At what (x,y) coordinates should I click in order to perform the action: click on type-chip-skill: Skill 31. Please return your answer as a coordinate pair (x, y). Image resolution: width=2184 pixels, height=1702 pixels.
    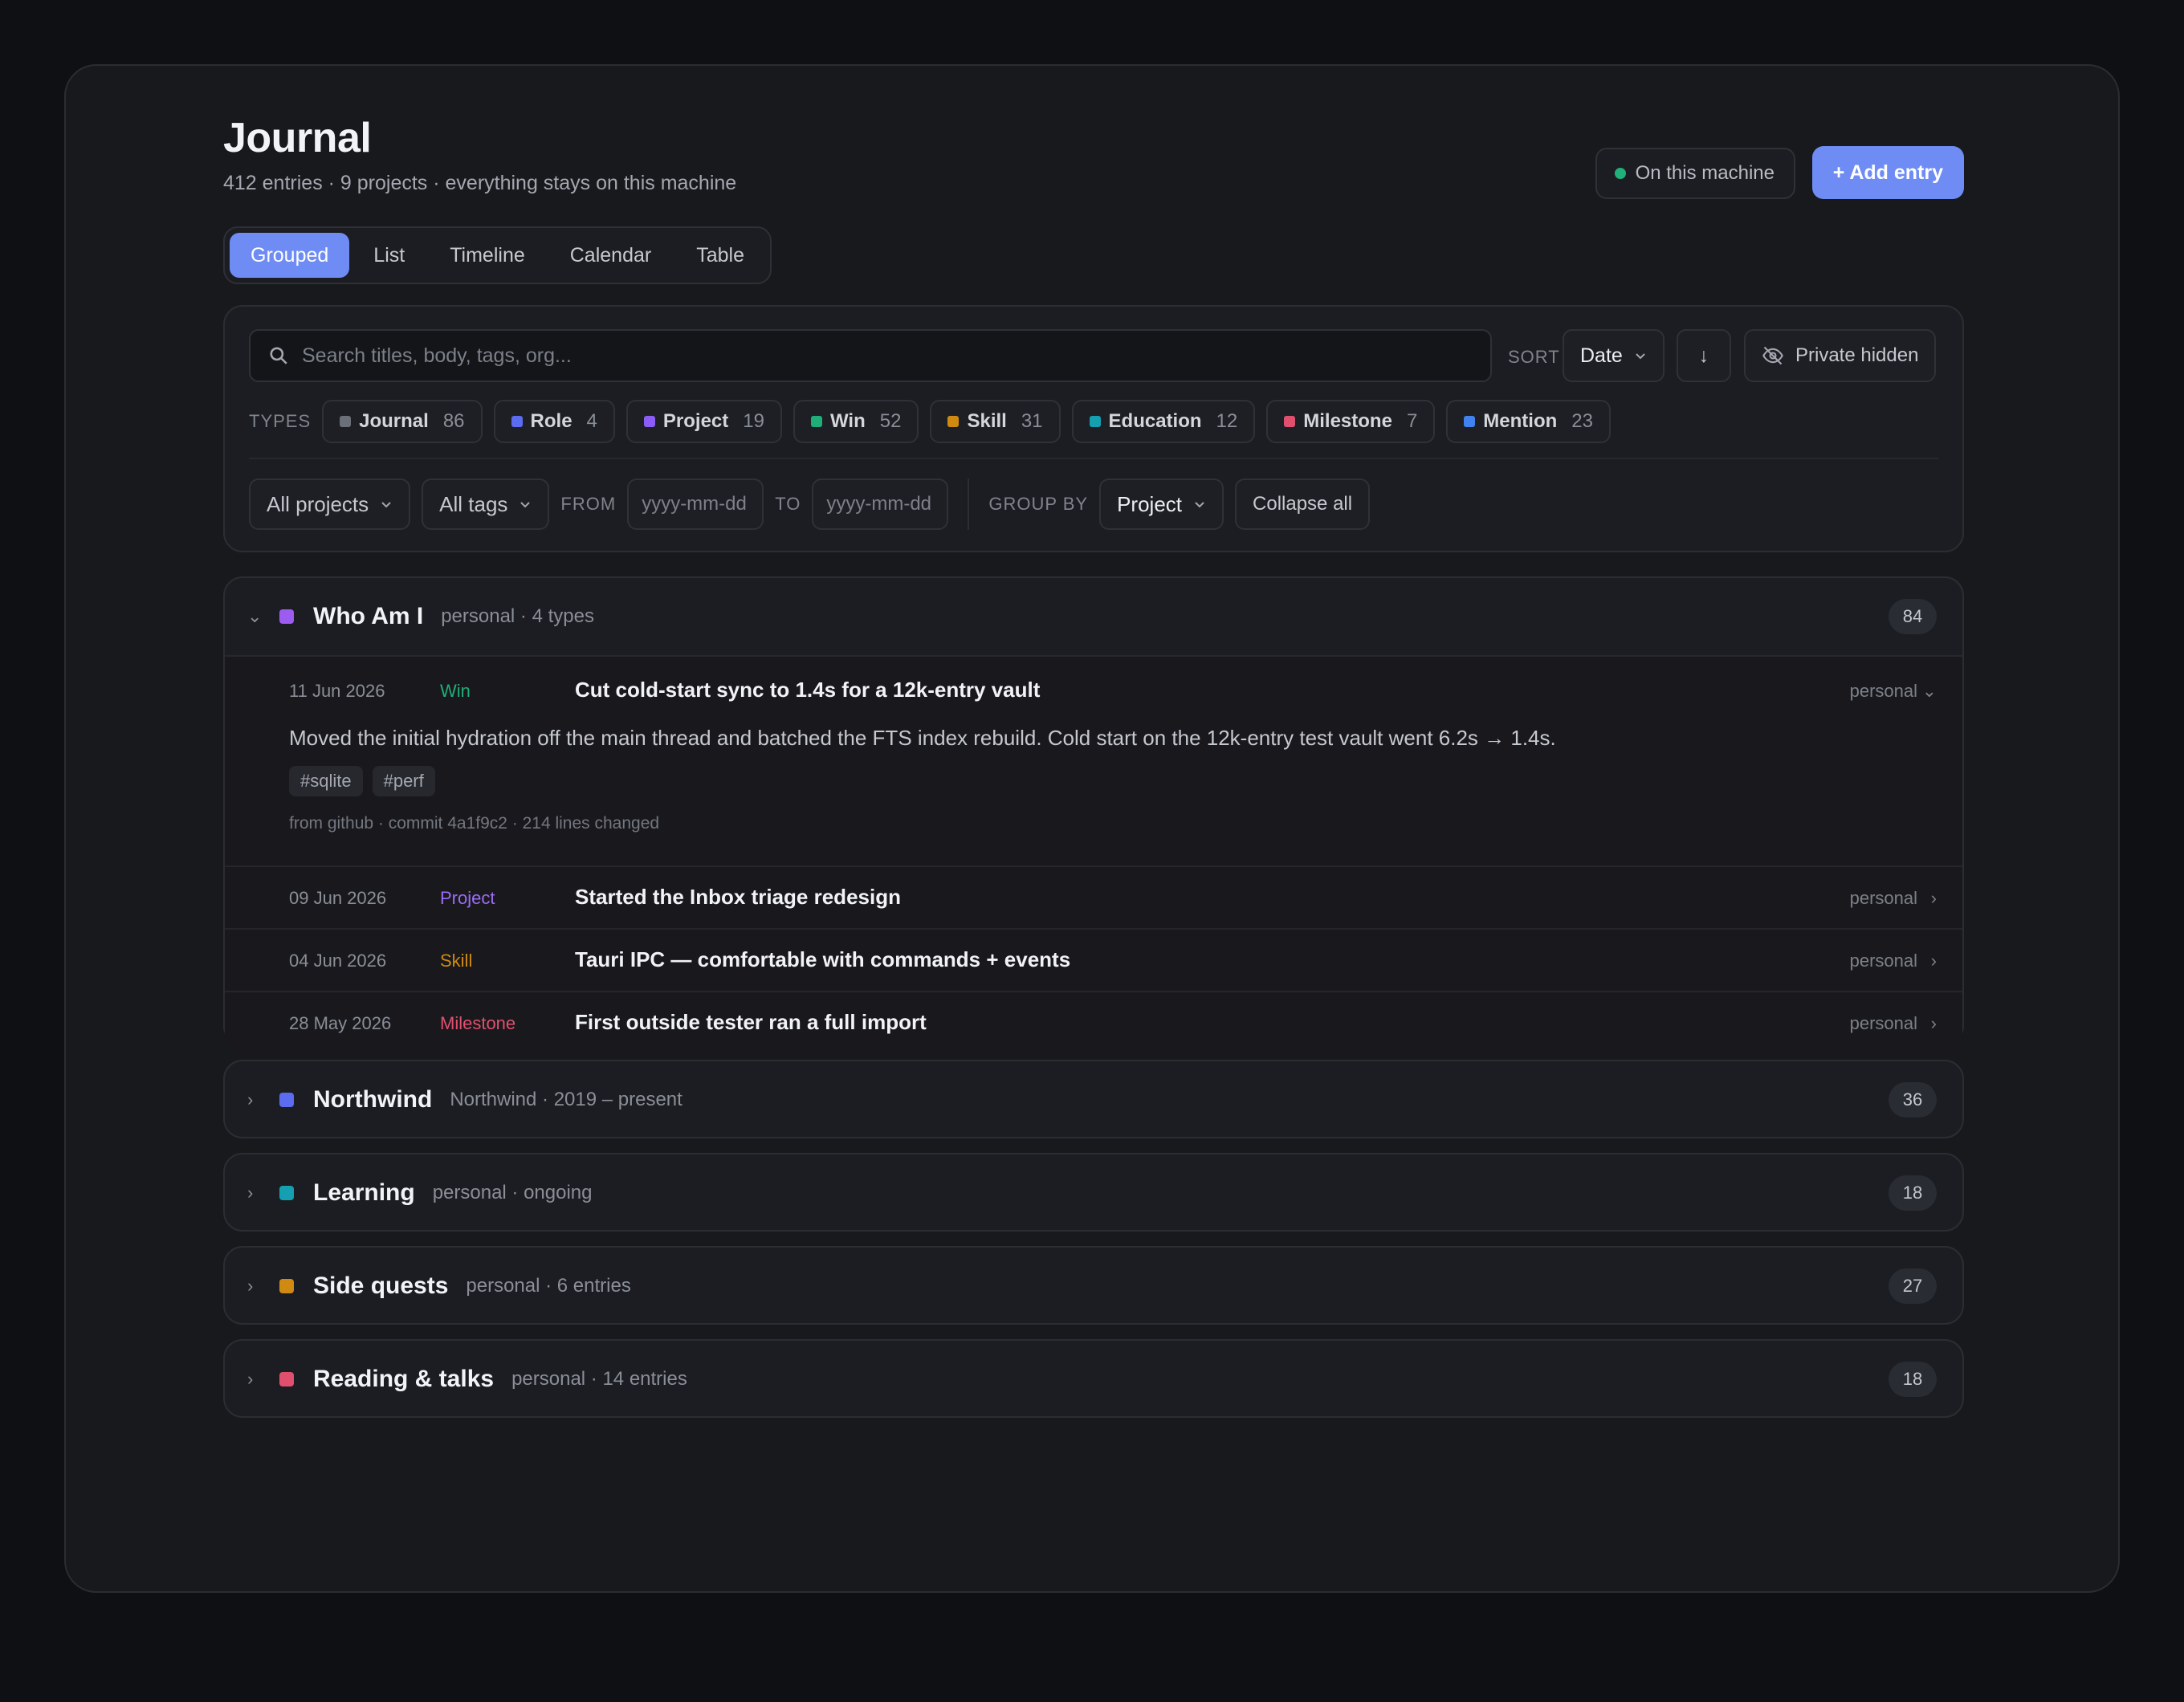
    Looking at the image, I should click on (995, 421).